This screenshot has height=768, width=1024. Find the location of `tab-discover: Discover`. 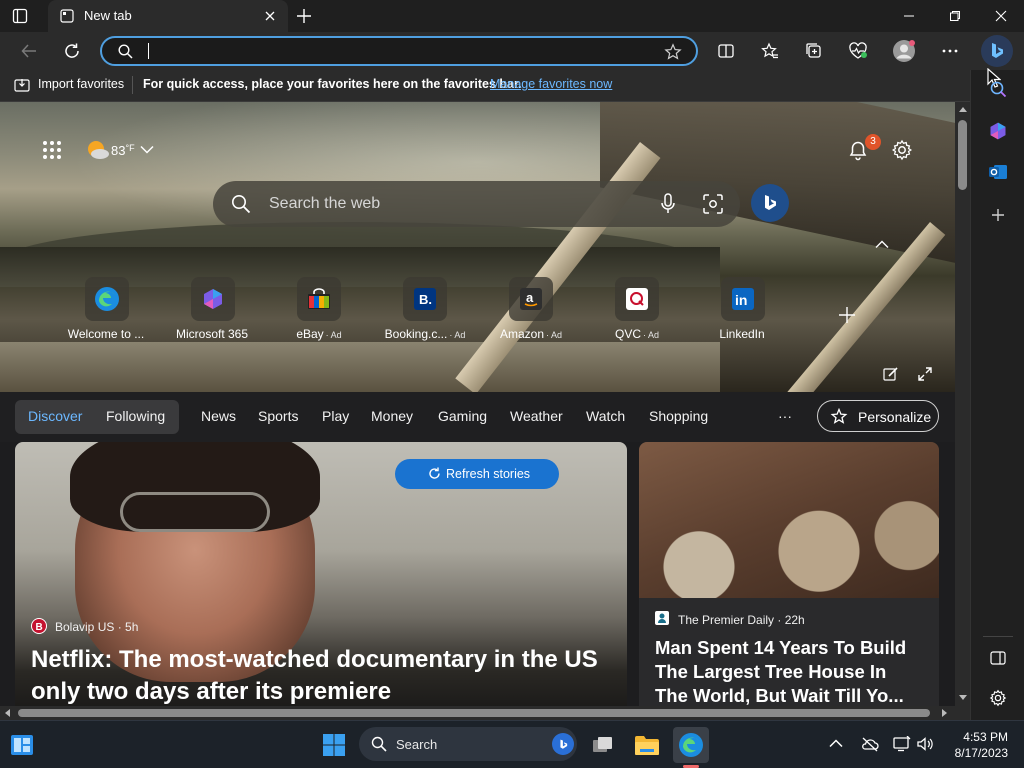

tab-discover: Discover is located at coordinates (55, 416).